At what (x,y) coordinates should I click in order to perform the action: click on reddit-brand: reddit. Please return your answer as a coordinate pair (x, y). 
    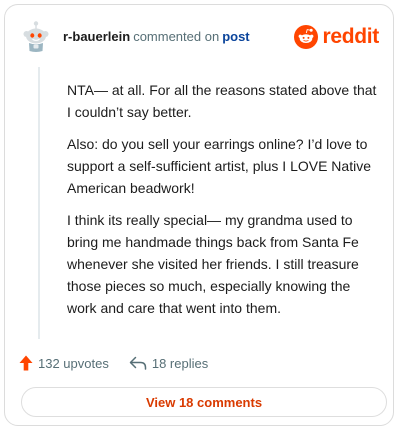
    Looking at the image, I should click on (336, 37).